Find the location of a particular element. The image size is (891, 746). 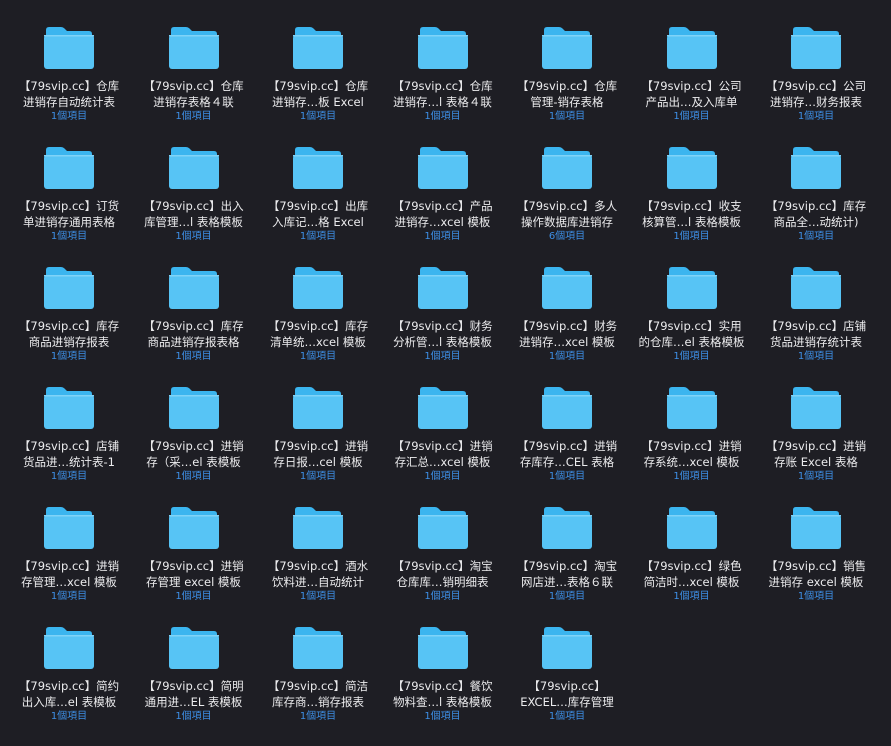

folder-name-line-2: 产品出…及入库单 is located at coordinates (691, 101).